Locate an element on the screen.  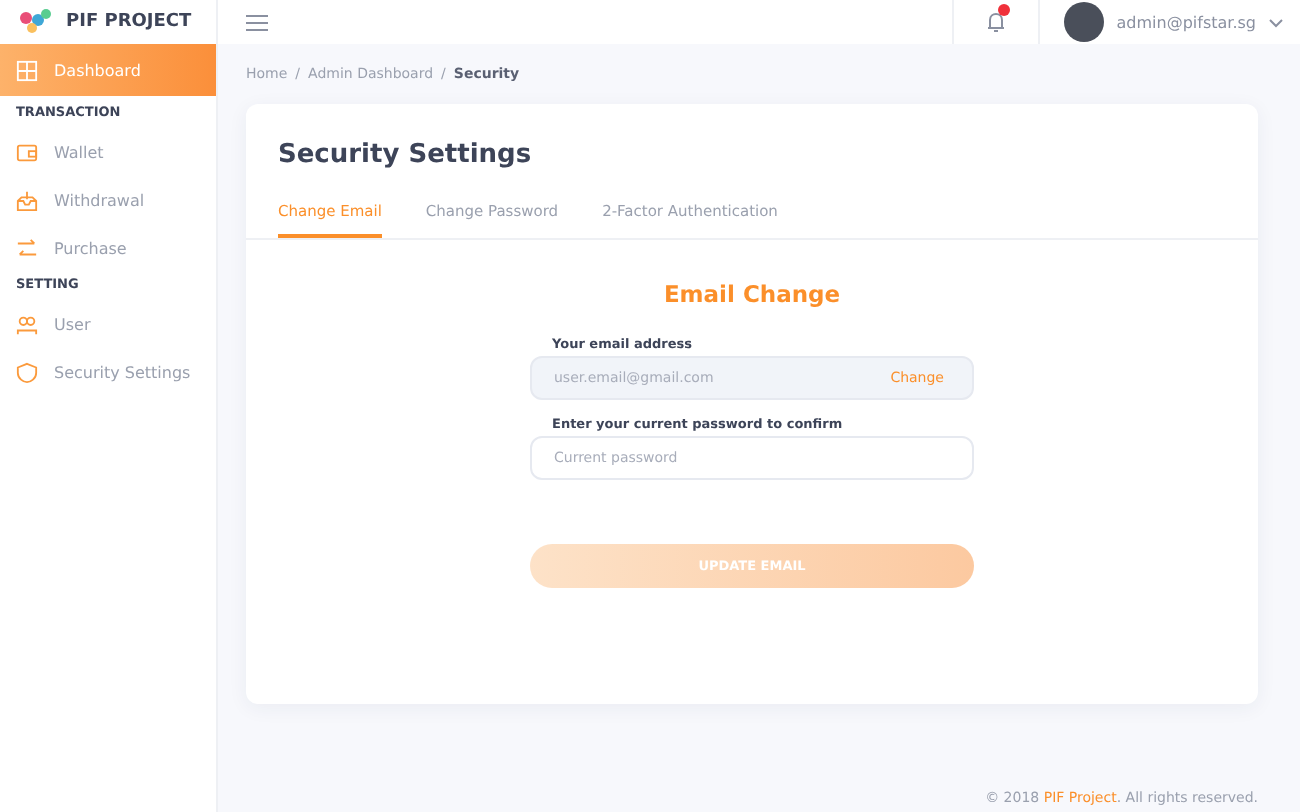
avatar is located at coordinates (1084, 22).